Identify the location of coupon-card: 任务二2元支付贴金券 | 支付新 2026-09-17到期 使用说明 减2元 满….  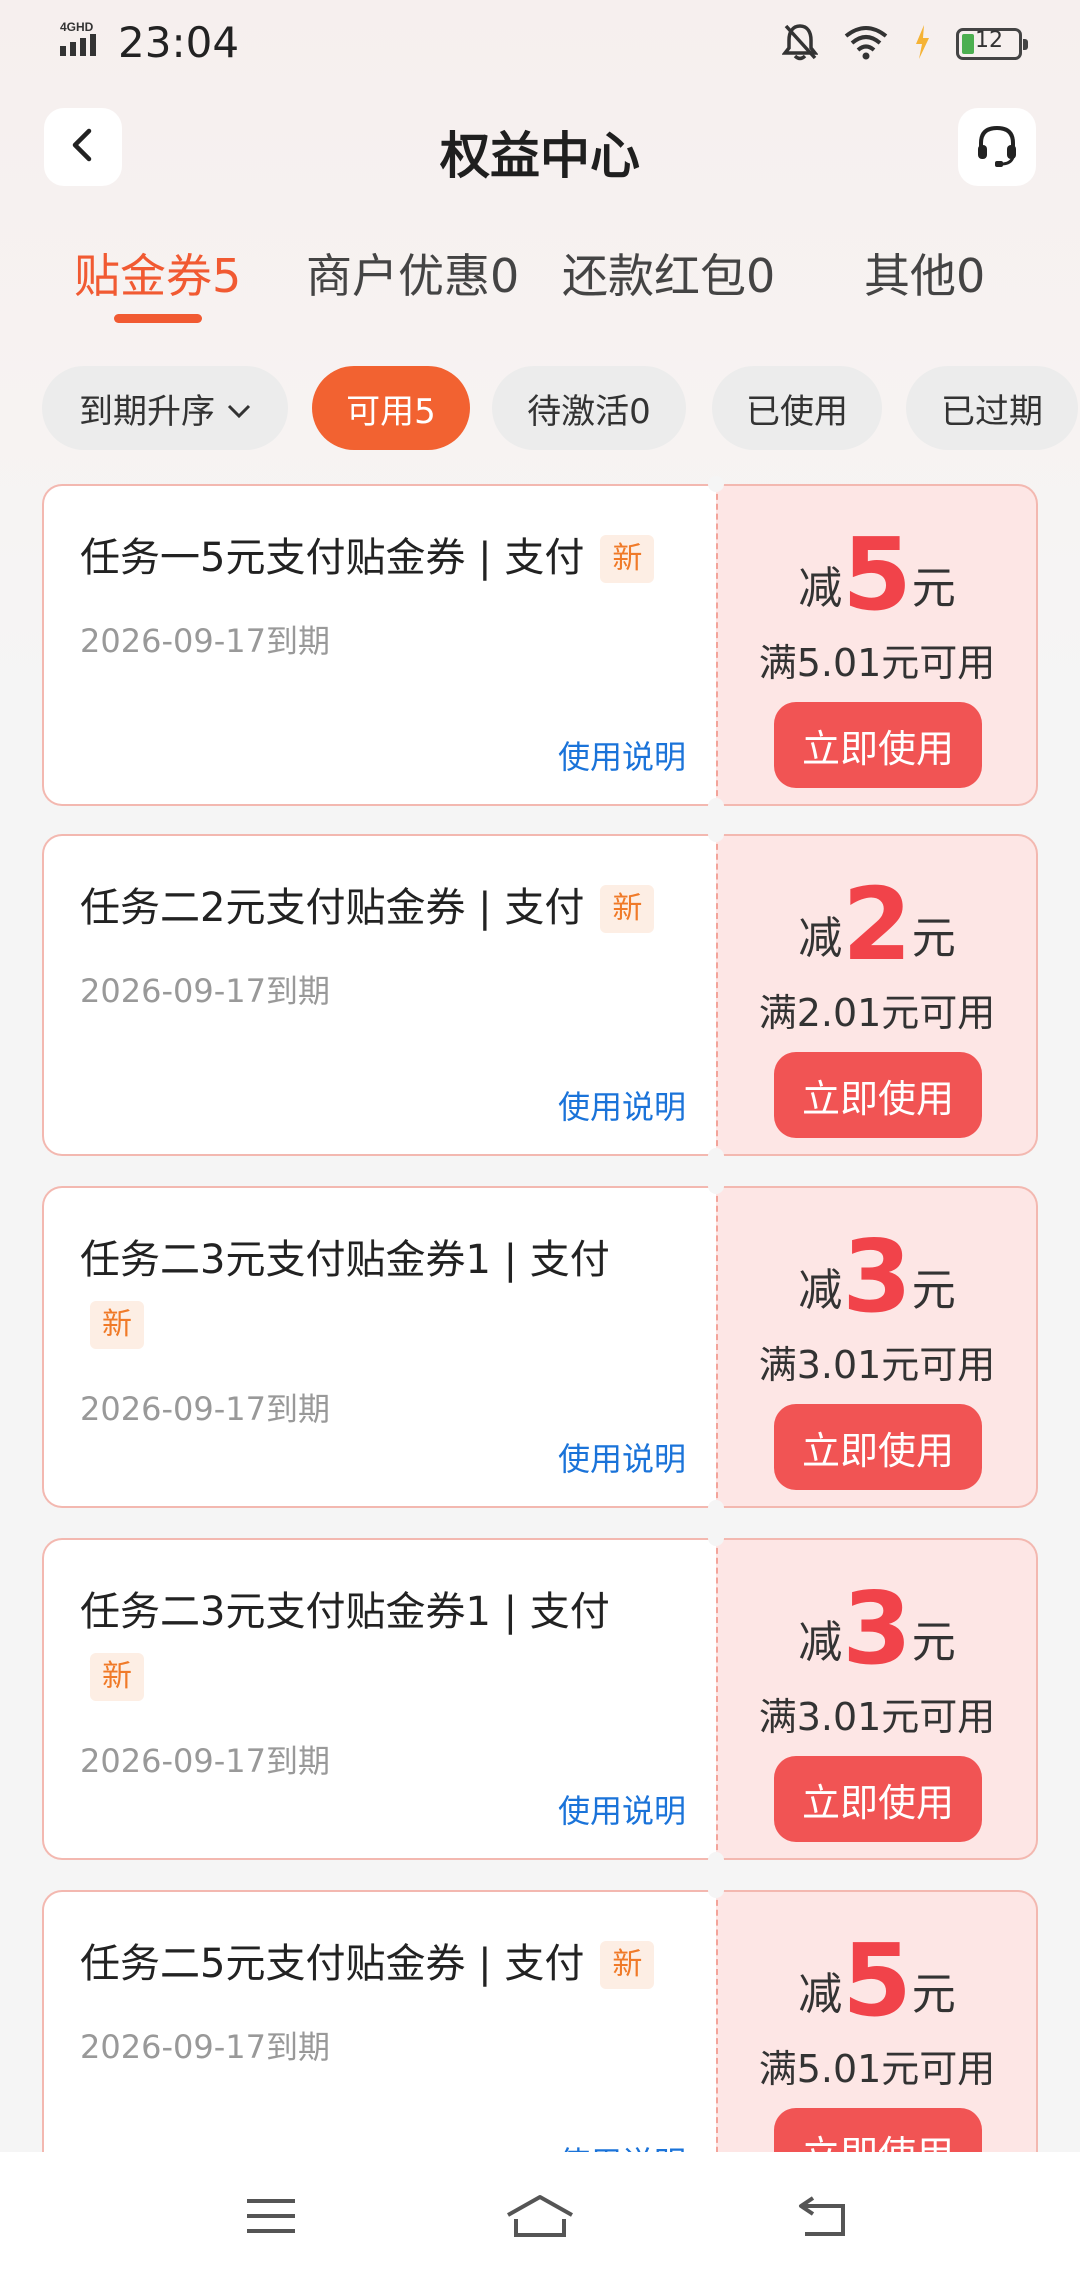
(540, 995).